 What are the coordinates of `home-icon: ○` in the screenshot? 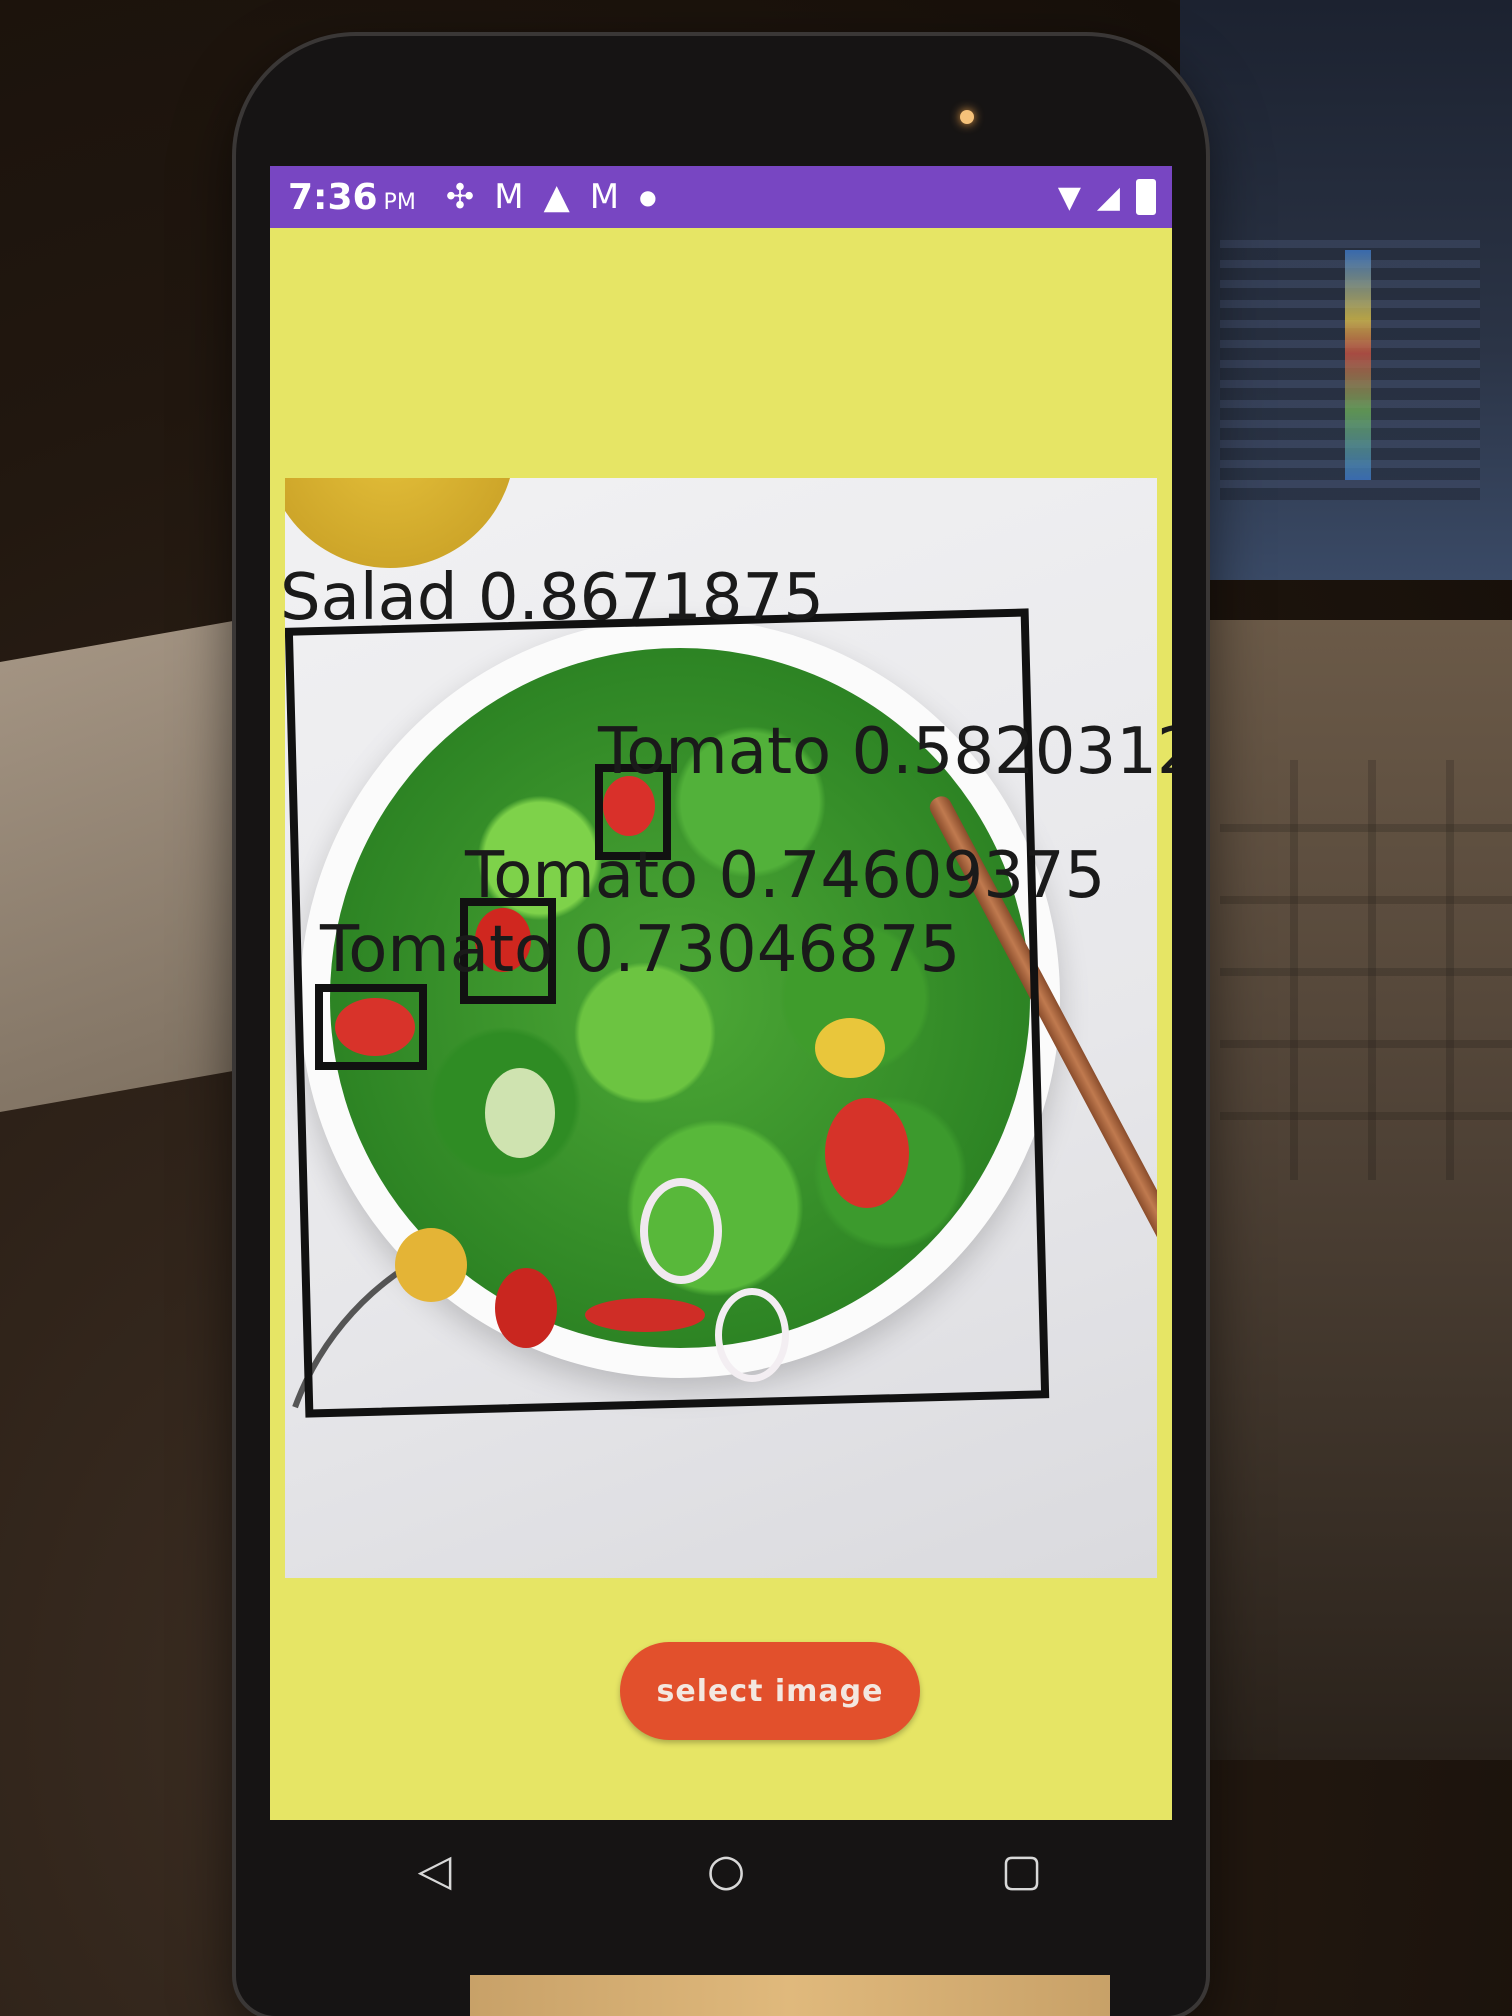 It's located at (726, 1870).